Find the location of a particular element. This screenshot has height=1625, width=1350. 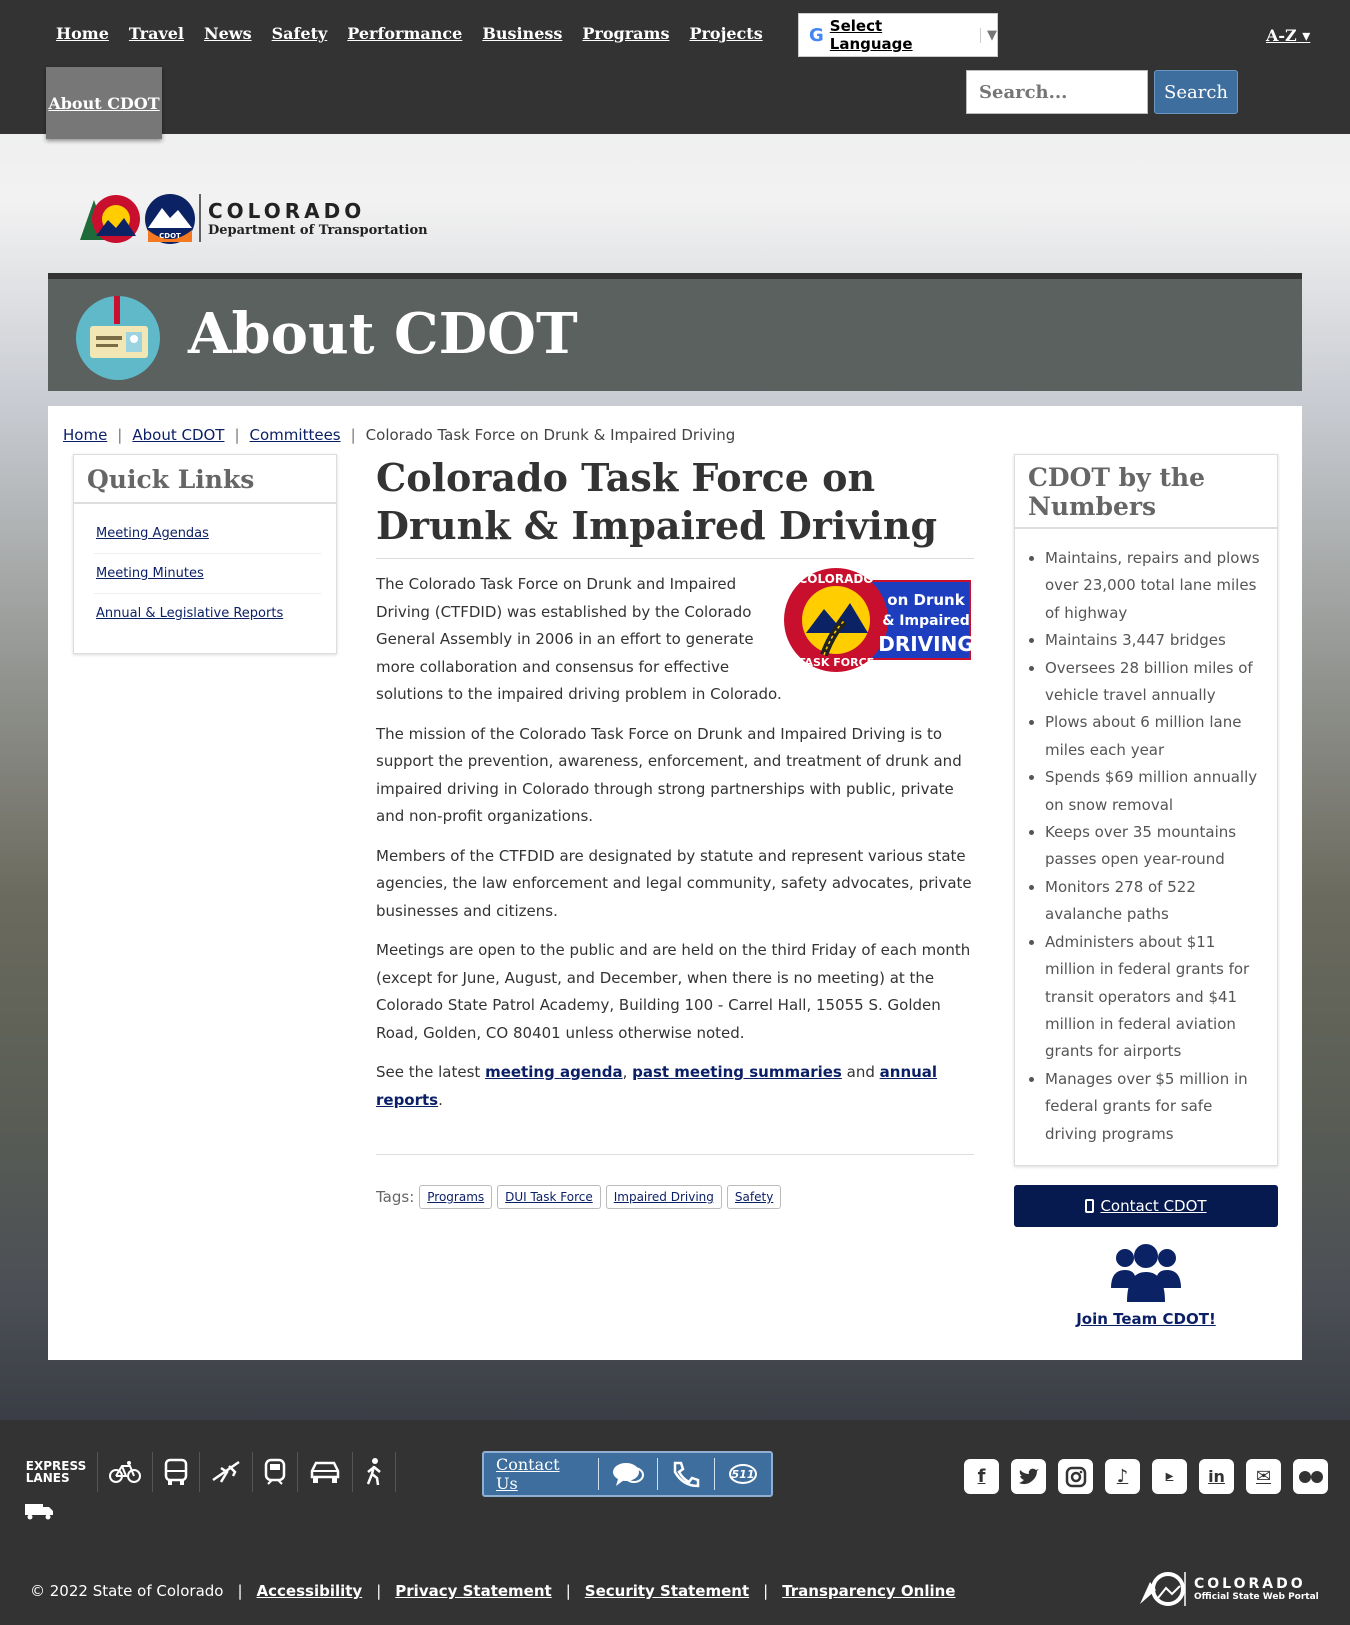

state-logo-line1: COLORADO is located at coordinates (1250, 1584).